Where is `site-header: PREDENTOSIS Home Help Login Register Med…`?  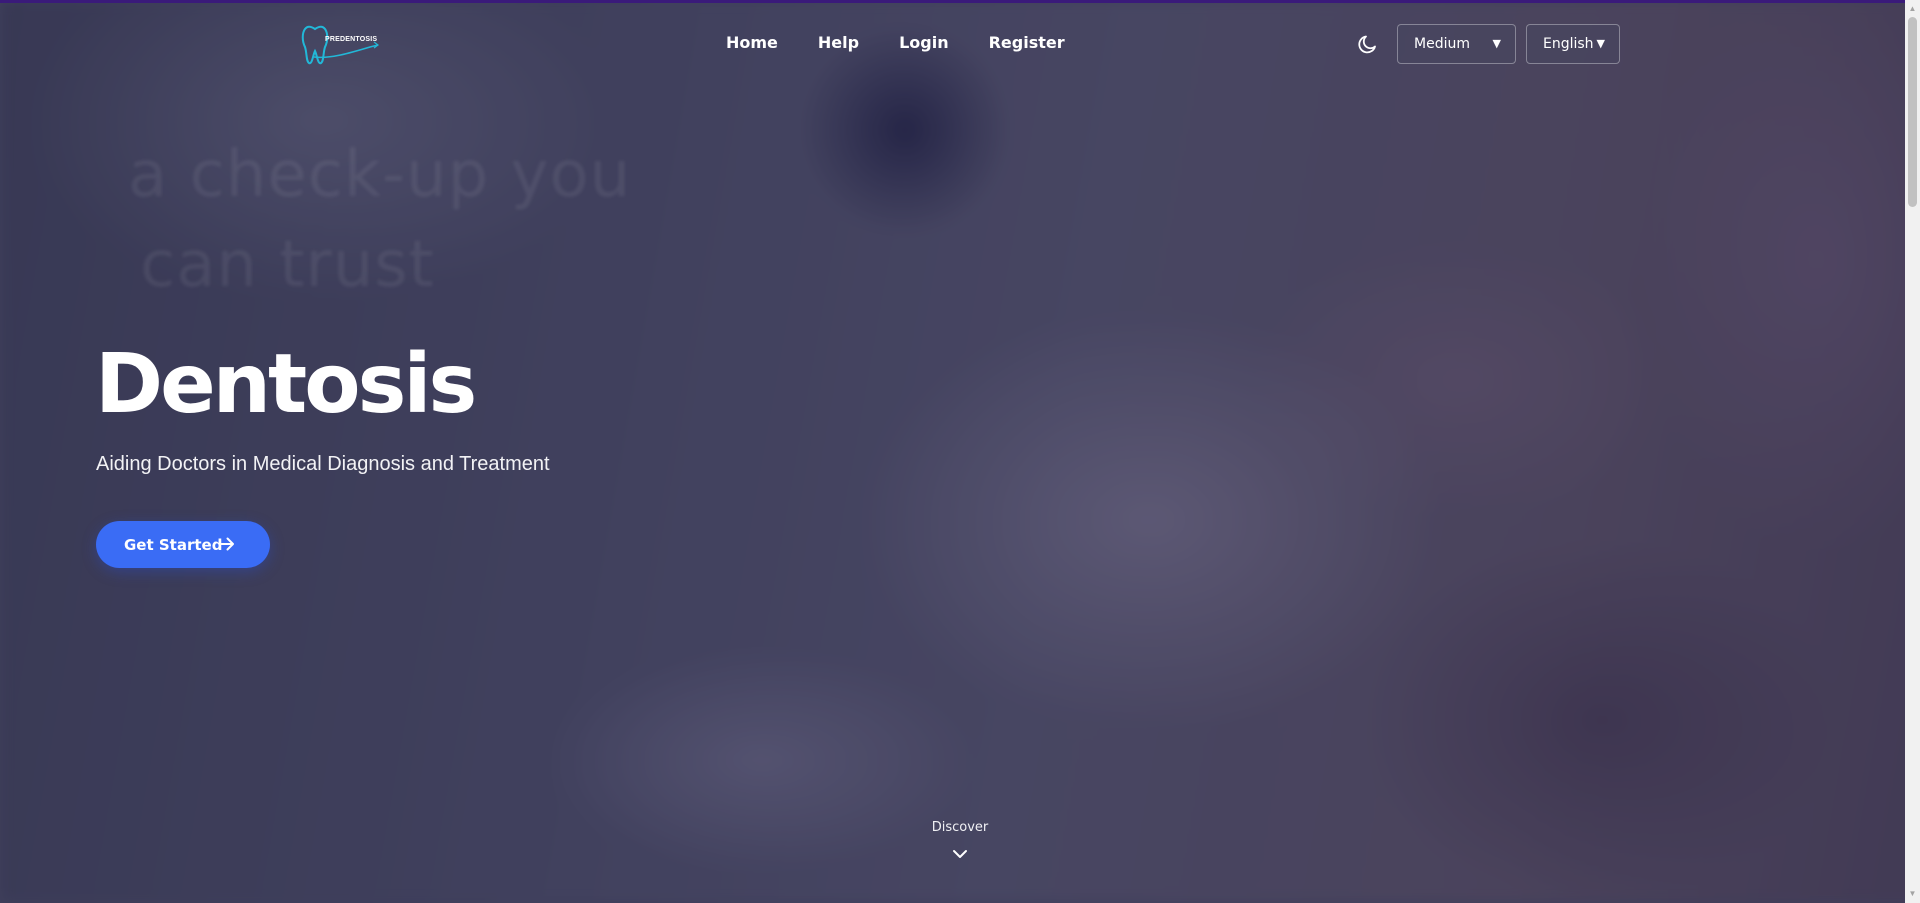 site-header: PREDENTOSIS Home Help Login Register Med… is located at coordinates (952, 43).